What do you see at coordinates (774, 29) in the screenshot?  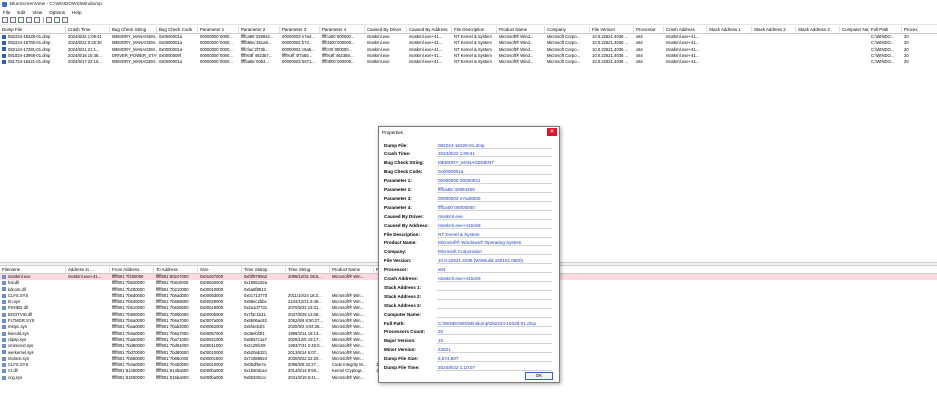 I see `dump-column-header: Stack Address 2` at bounding box center [774, 29].